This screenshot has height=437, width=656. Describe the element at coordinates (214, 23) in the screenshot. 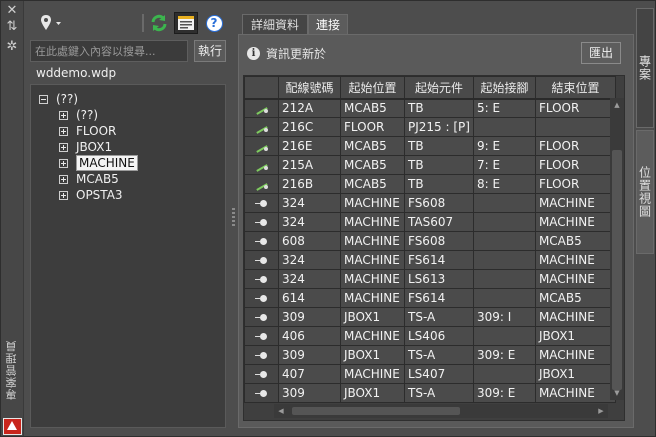

I see `help-icon: ?` at that location.